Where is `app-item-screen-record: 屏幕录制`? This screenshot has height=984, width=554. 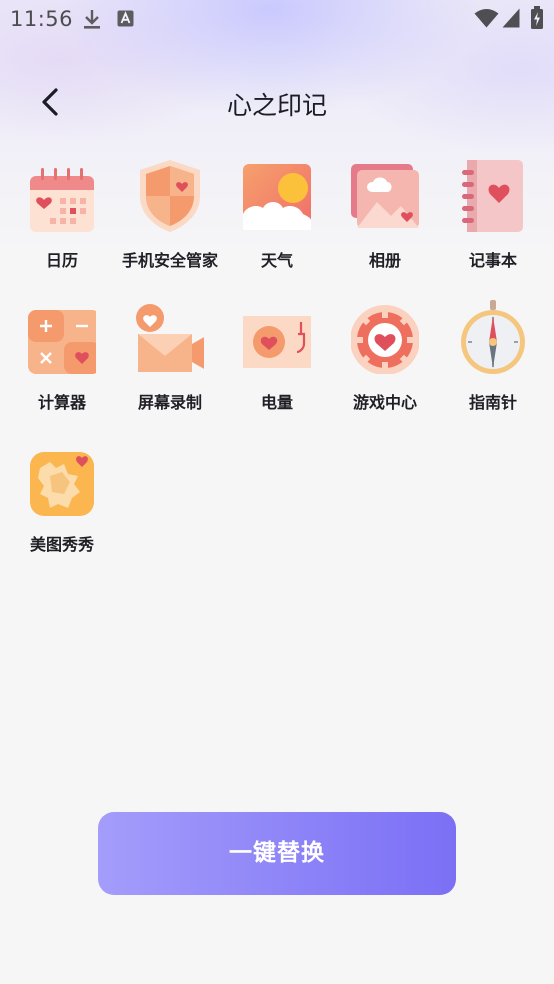 app-item-screen-record: 屏幕录制 is located at coordinates (170, 357).